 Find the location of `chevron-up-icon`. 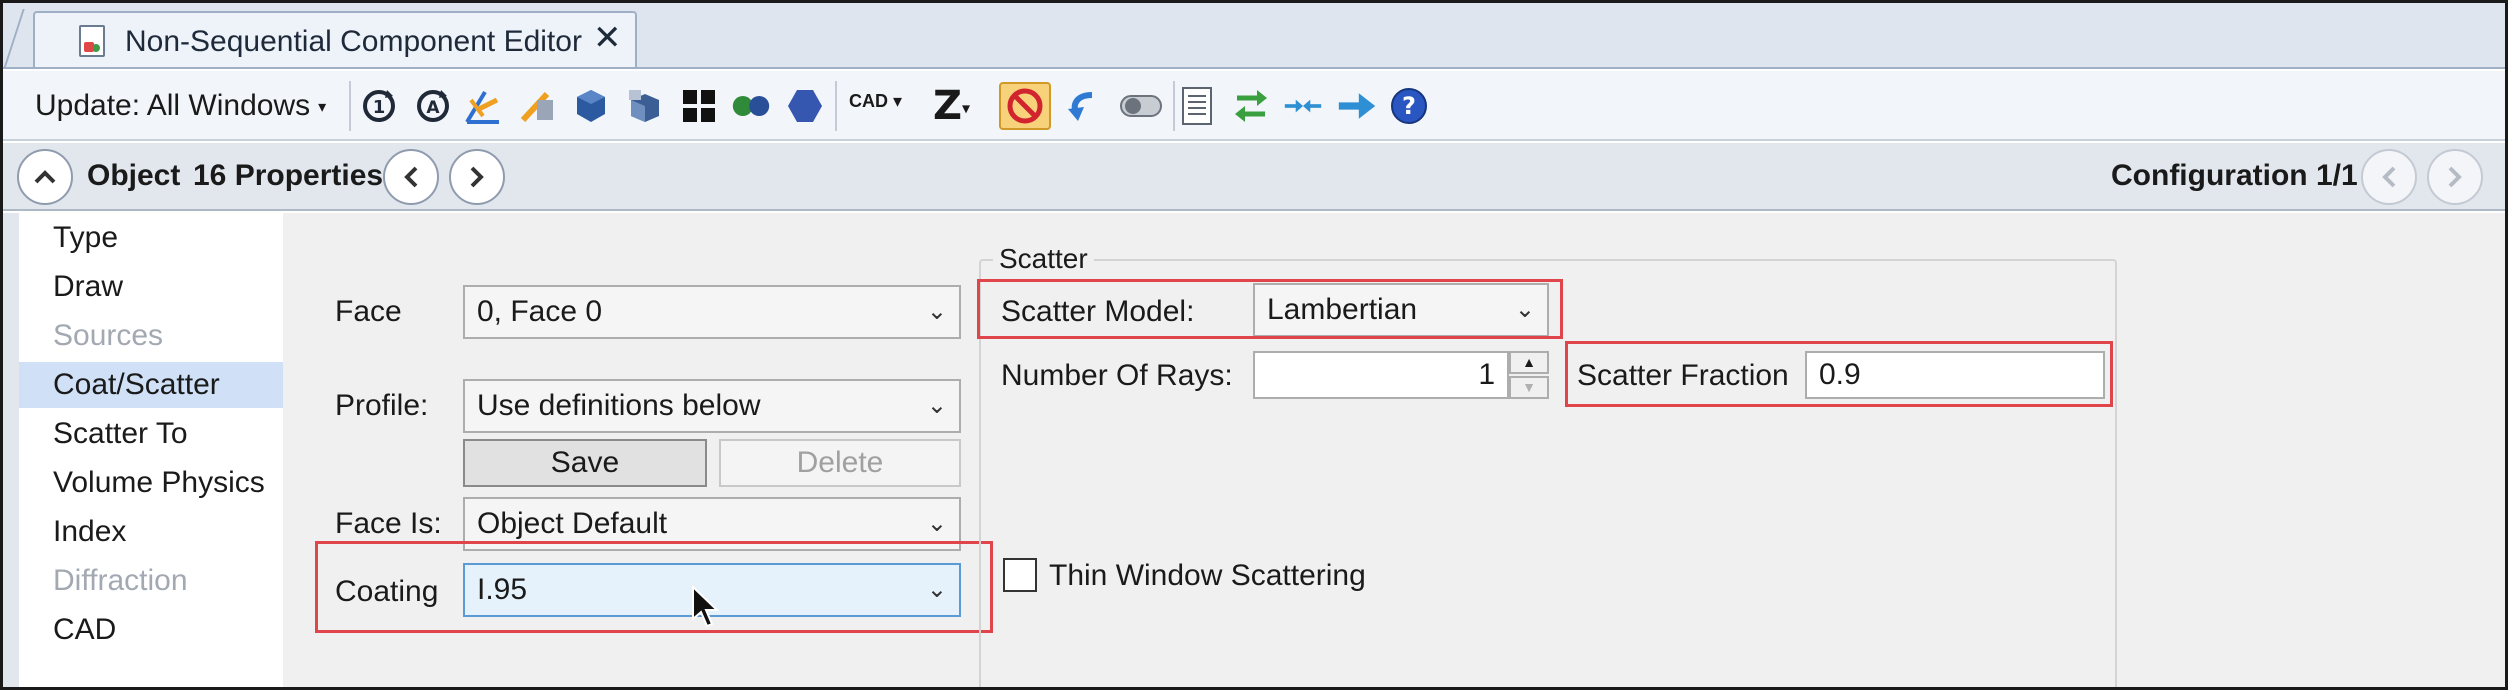

chevron-up-icon is located at coordinates (45, 177).